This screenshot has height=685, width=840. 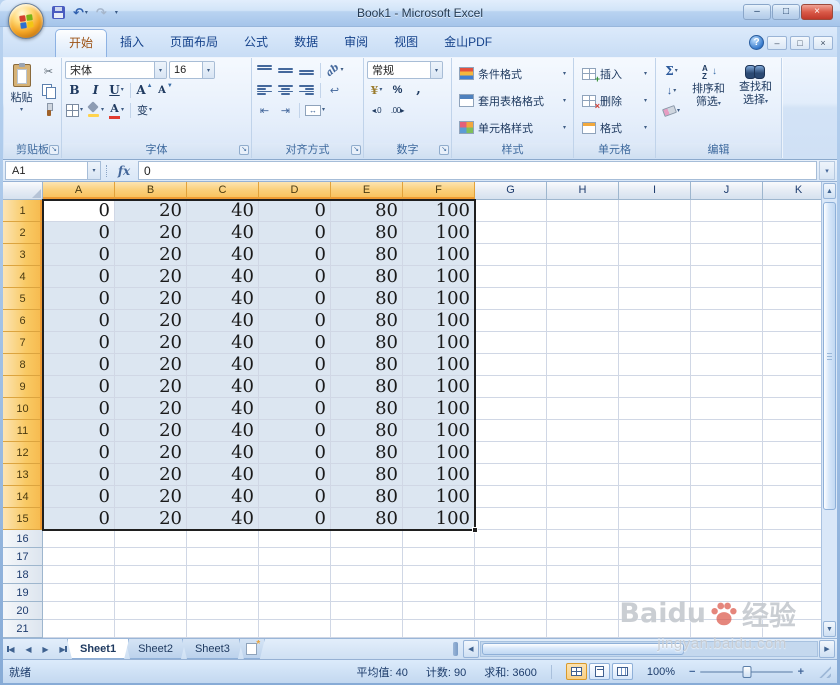 What do you see at coordinates (511, 299) in the screenshot?
I see `cell-G5` at bounding box center [511, 299].